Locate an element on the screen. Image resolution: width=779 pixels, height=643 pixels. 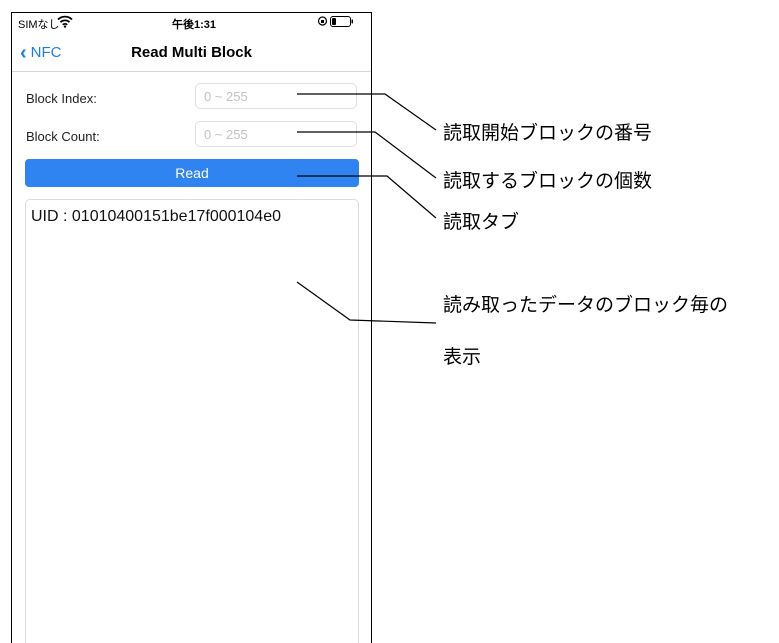
annotation-read-tab: 読取タブ is located at coordinates (481, 222).